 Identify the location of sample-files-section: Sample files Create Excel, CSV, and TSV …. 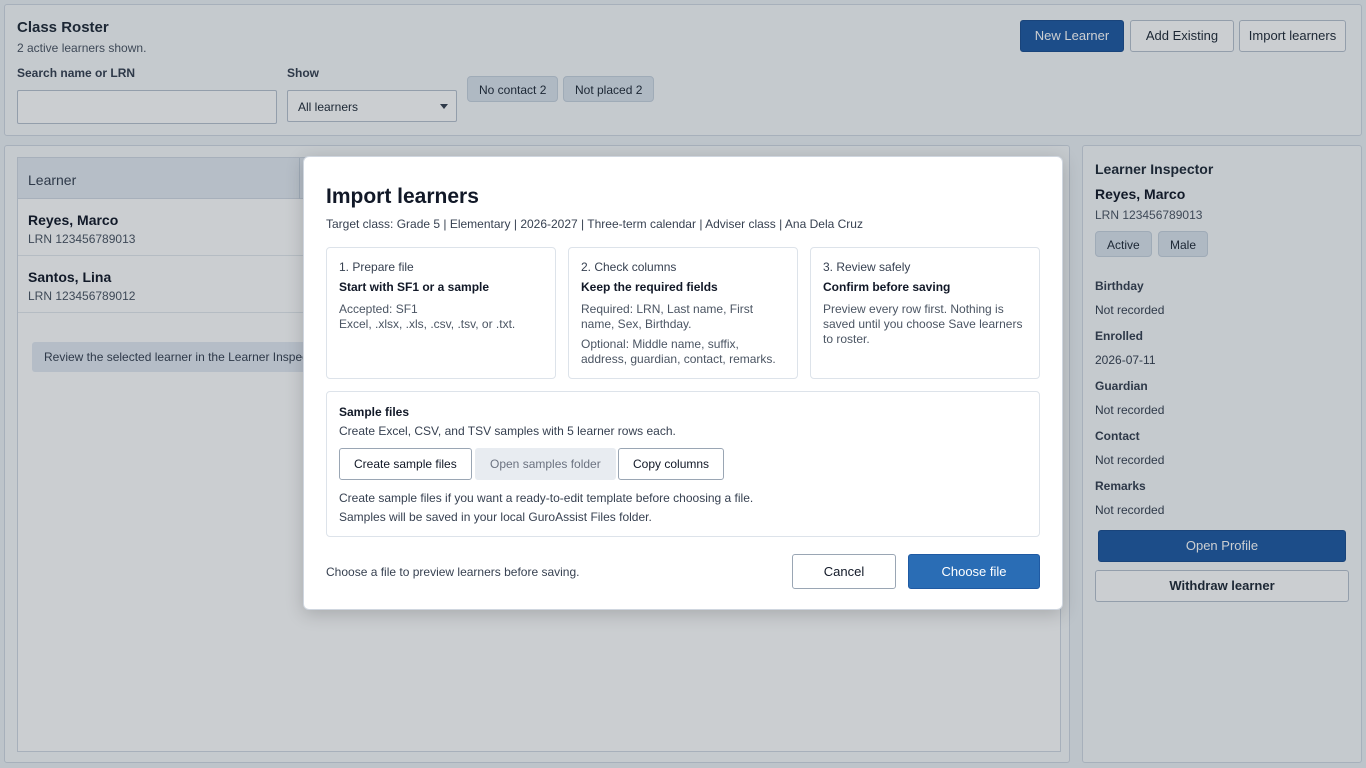
(683, 464).